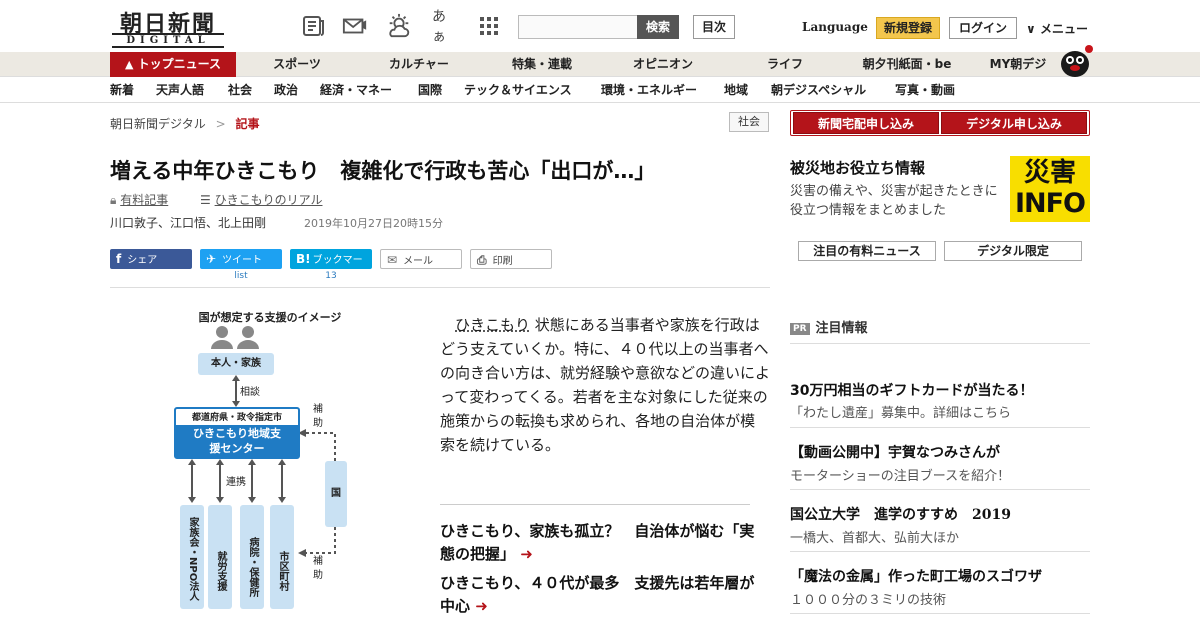  Describe the element at coordinates (578, 27) in the screenshot. I see `search-input` at that location.